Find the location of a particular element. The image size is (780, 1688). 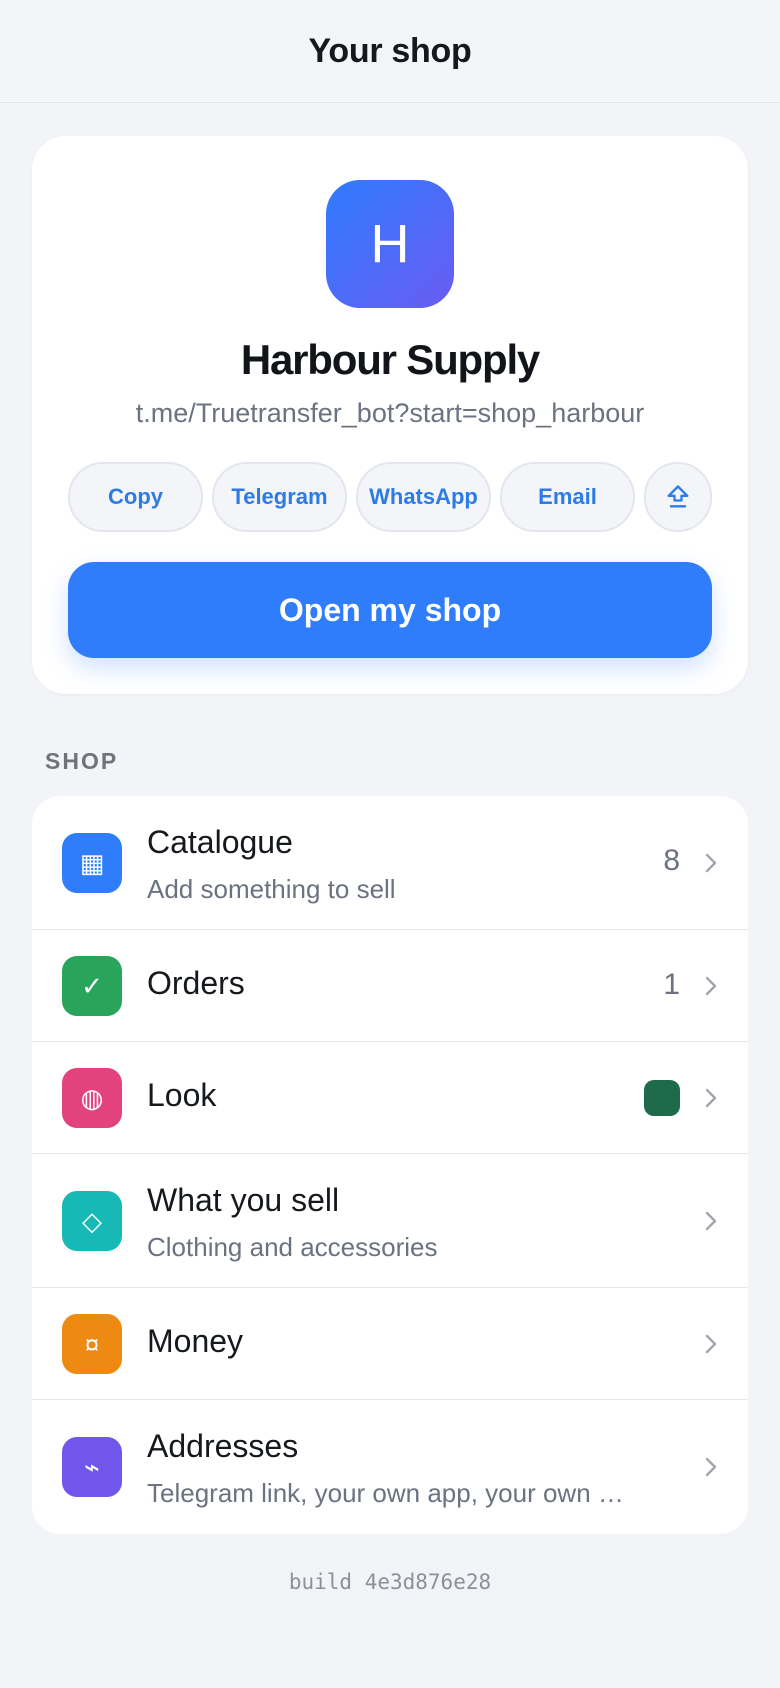

share-button is located at coordinates (678, 497).